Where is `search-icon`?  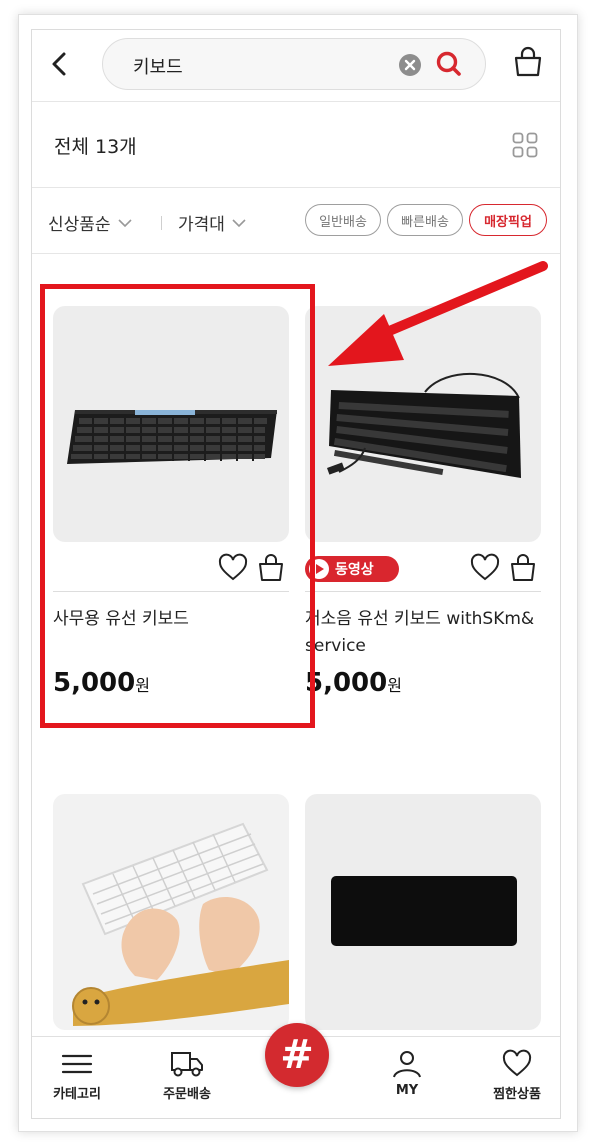 search-icon is located at coordinates (448, 63).